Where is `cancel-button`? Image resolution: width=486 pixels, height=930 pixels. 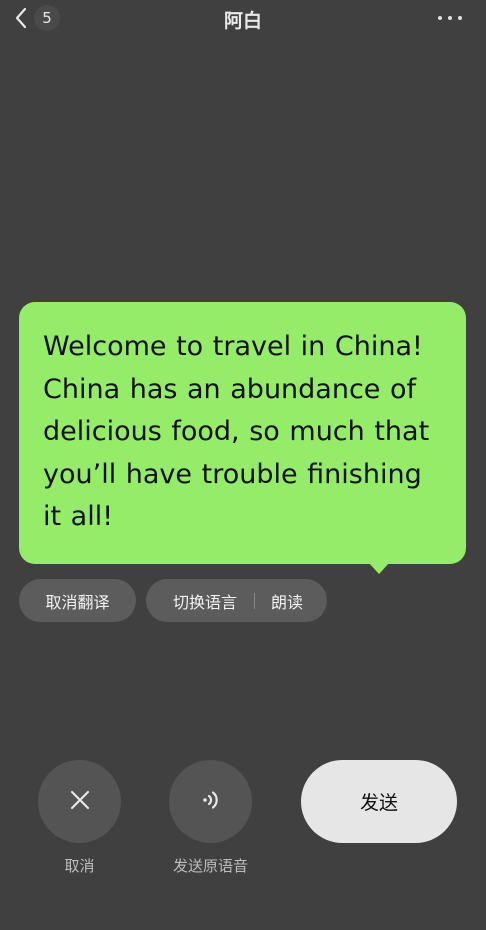
cancel-button is located at coordinates (79, 801).